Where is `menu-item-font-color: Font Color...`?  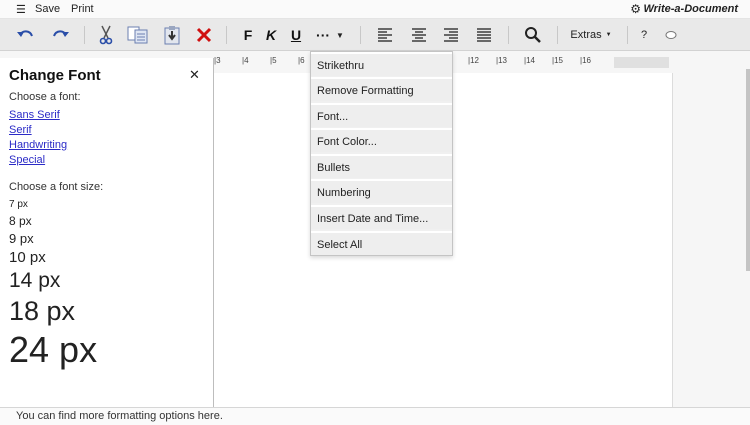
menu-item-font-color: Font Color... is located at coordinates (381, 140).